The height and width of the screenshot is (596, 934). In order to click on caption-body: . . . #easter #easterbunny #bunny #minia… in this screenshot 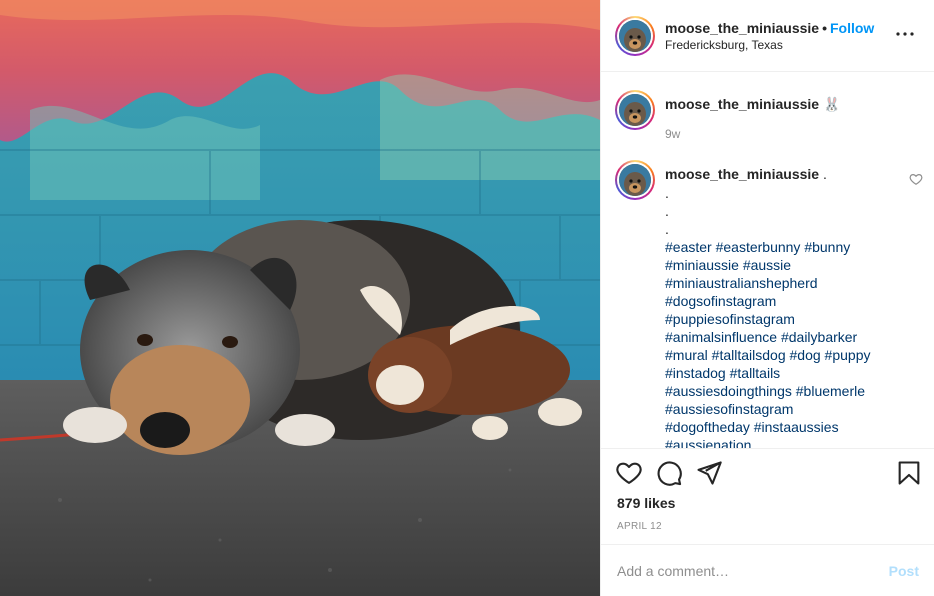, I will do `click(790, 316)`.